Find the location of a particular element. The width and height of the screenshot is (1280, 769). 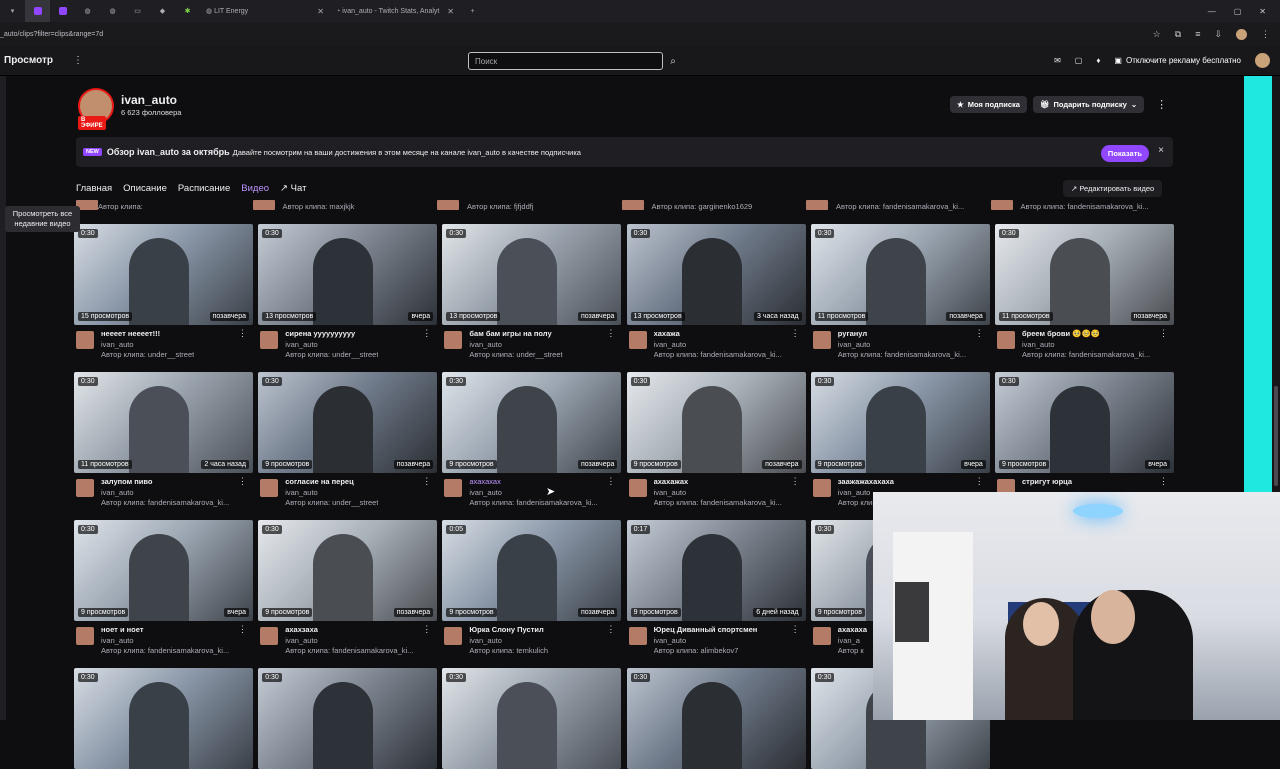

clip-creator: Автор к is located at coordinates (851, 650).